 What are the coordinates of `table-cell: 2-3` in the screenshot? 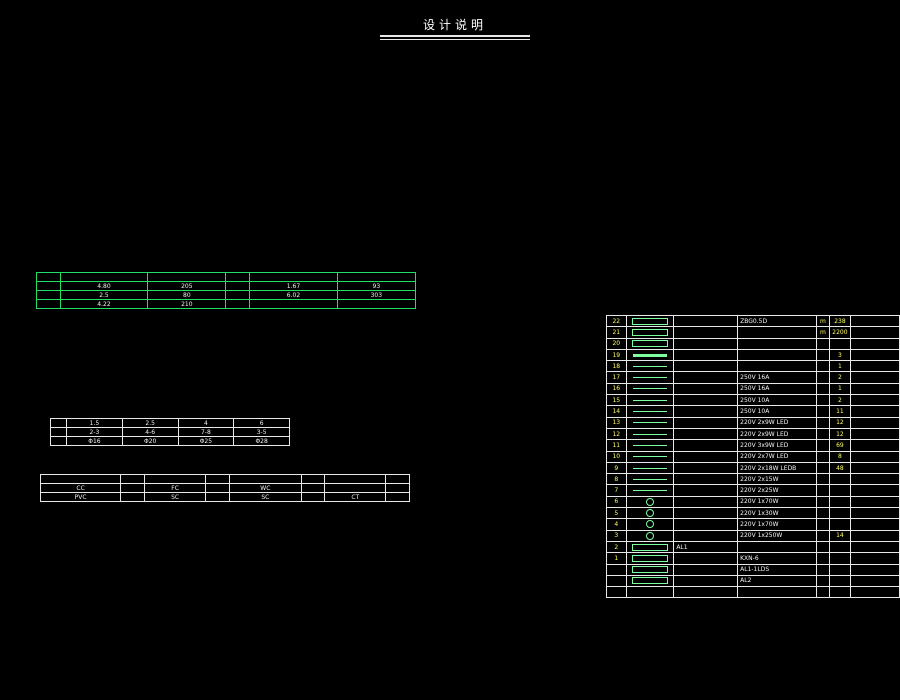 It's located at (94, 432).